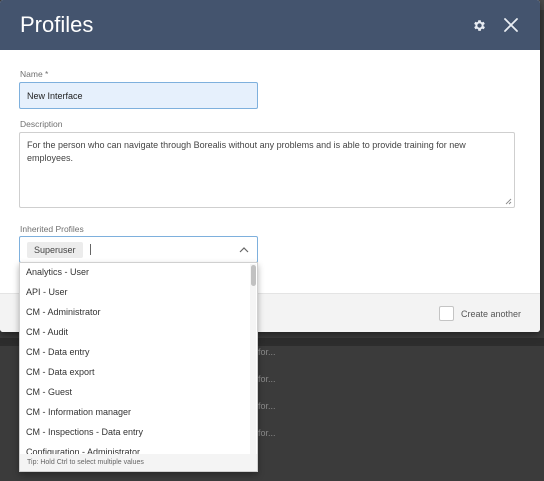 This screenshot has height=481, width=544. I want to click on gear-icon, so click(479, 25).